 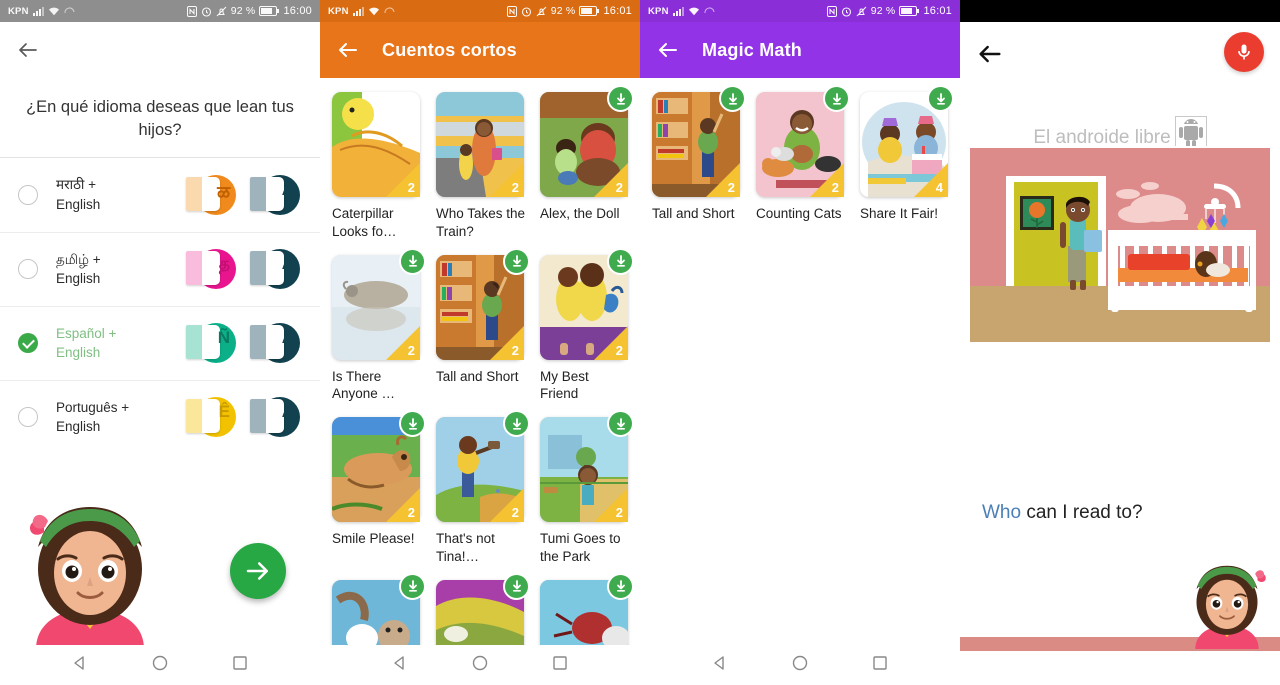 What do you see at coordinates (481, 222) in the screenshot?
I see `book-title: Who Takes the Train?` at bounding box center [481, 222].